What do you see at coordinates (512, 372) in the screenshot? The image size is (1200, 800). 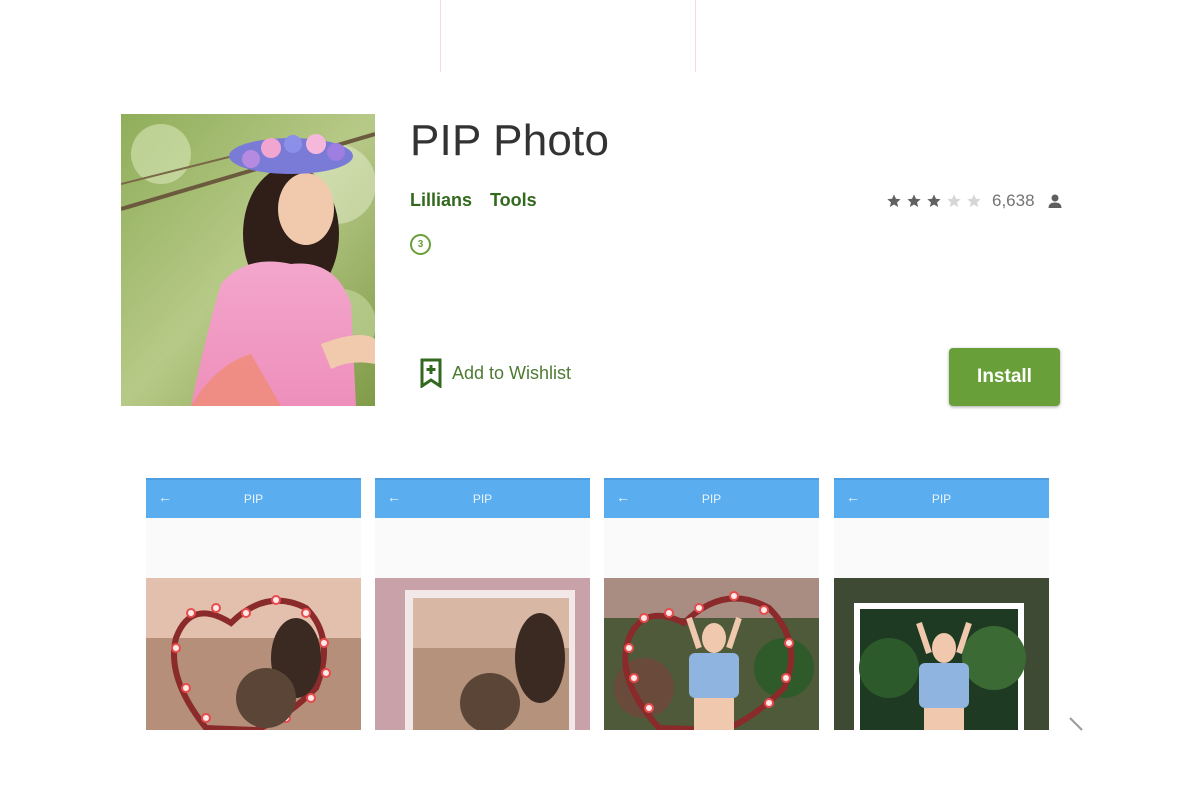 I see `wishlist-label: Add to Wishlist` at bounding box center [512, 372].